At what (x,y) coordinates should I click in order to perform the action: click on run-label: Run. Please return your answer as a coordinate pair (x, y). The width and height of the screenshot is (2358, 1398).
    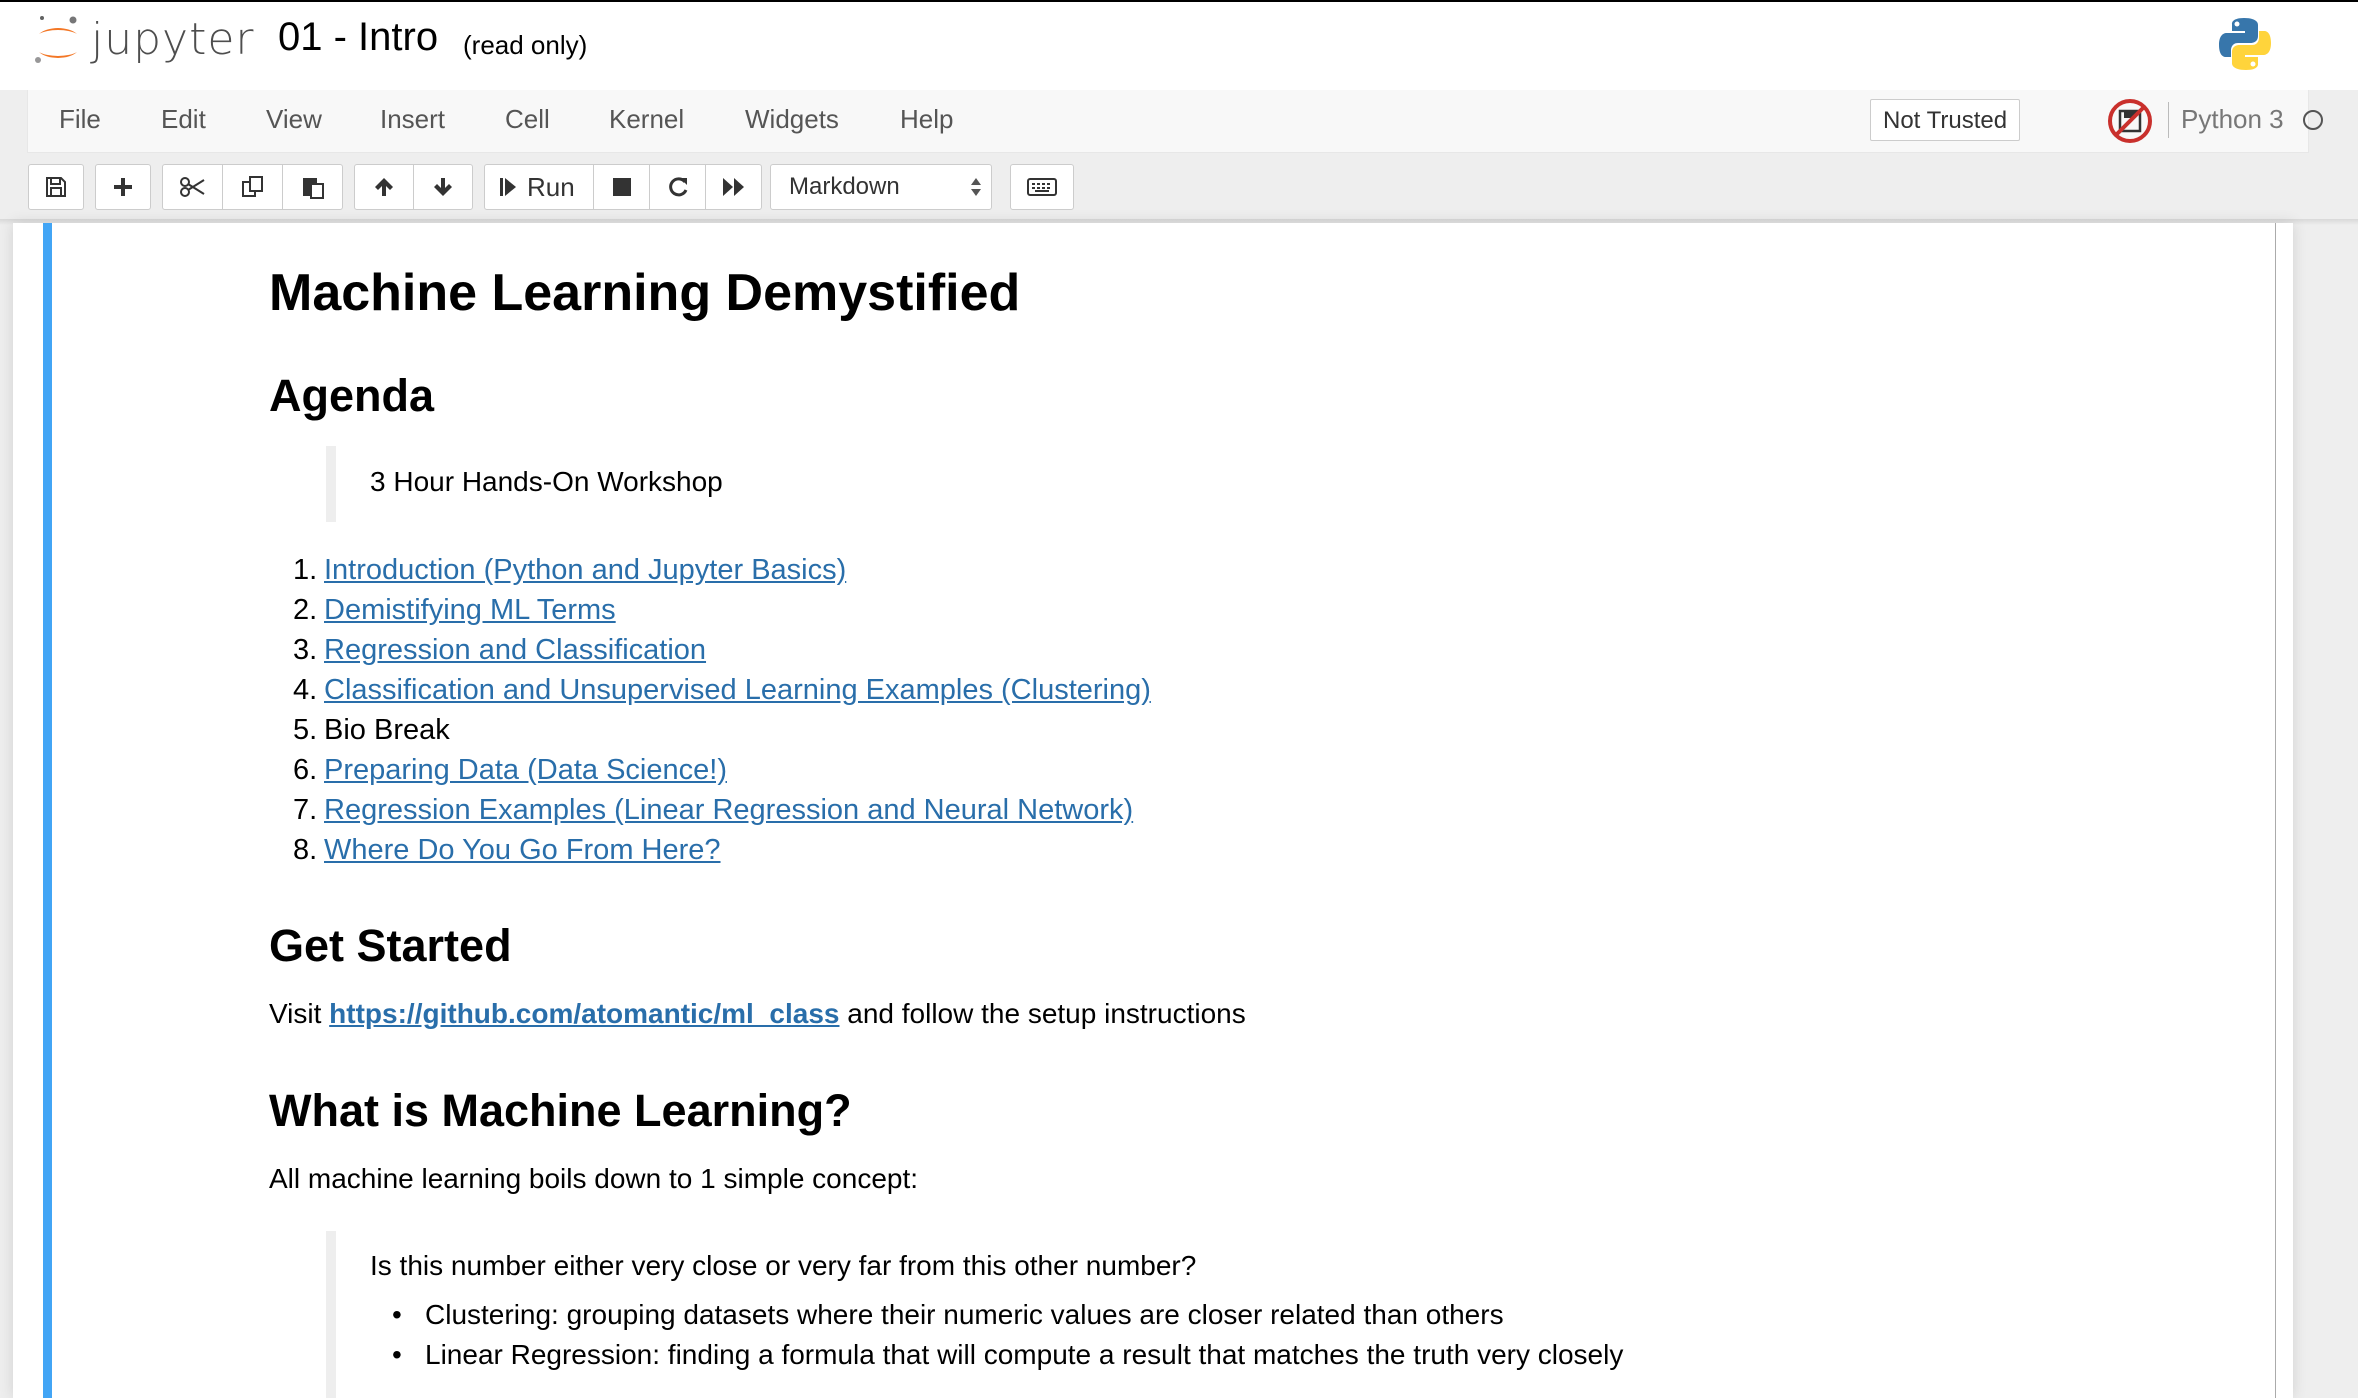
    Looking at the image, I should click on (551, 186).